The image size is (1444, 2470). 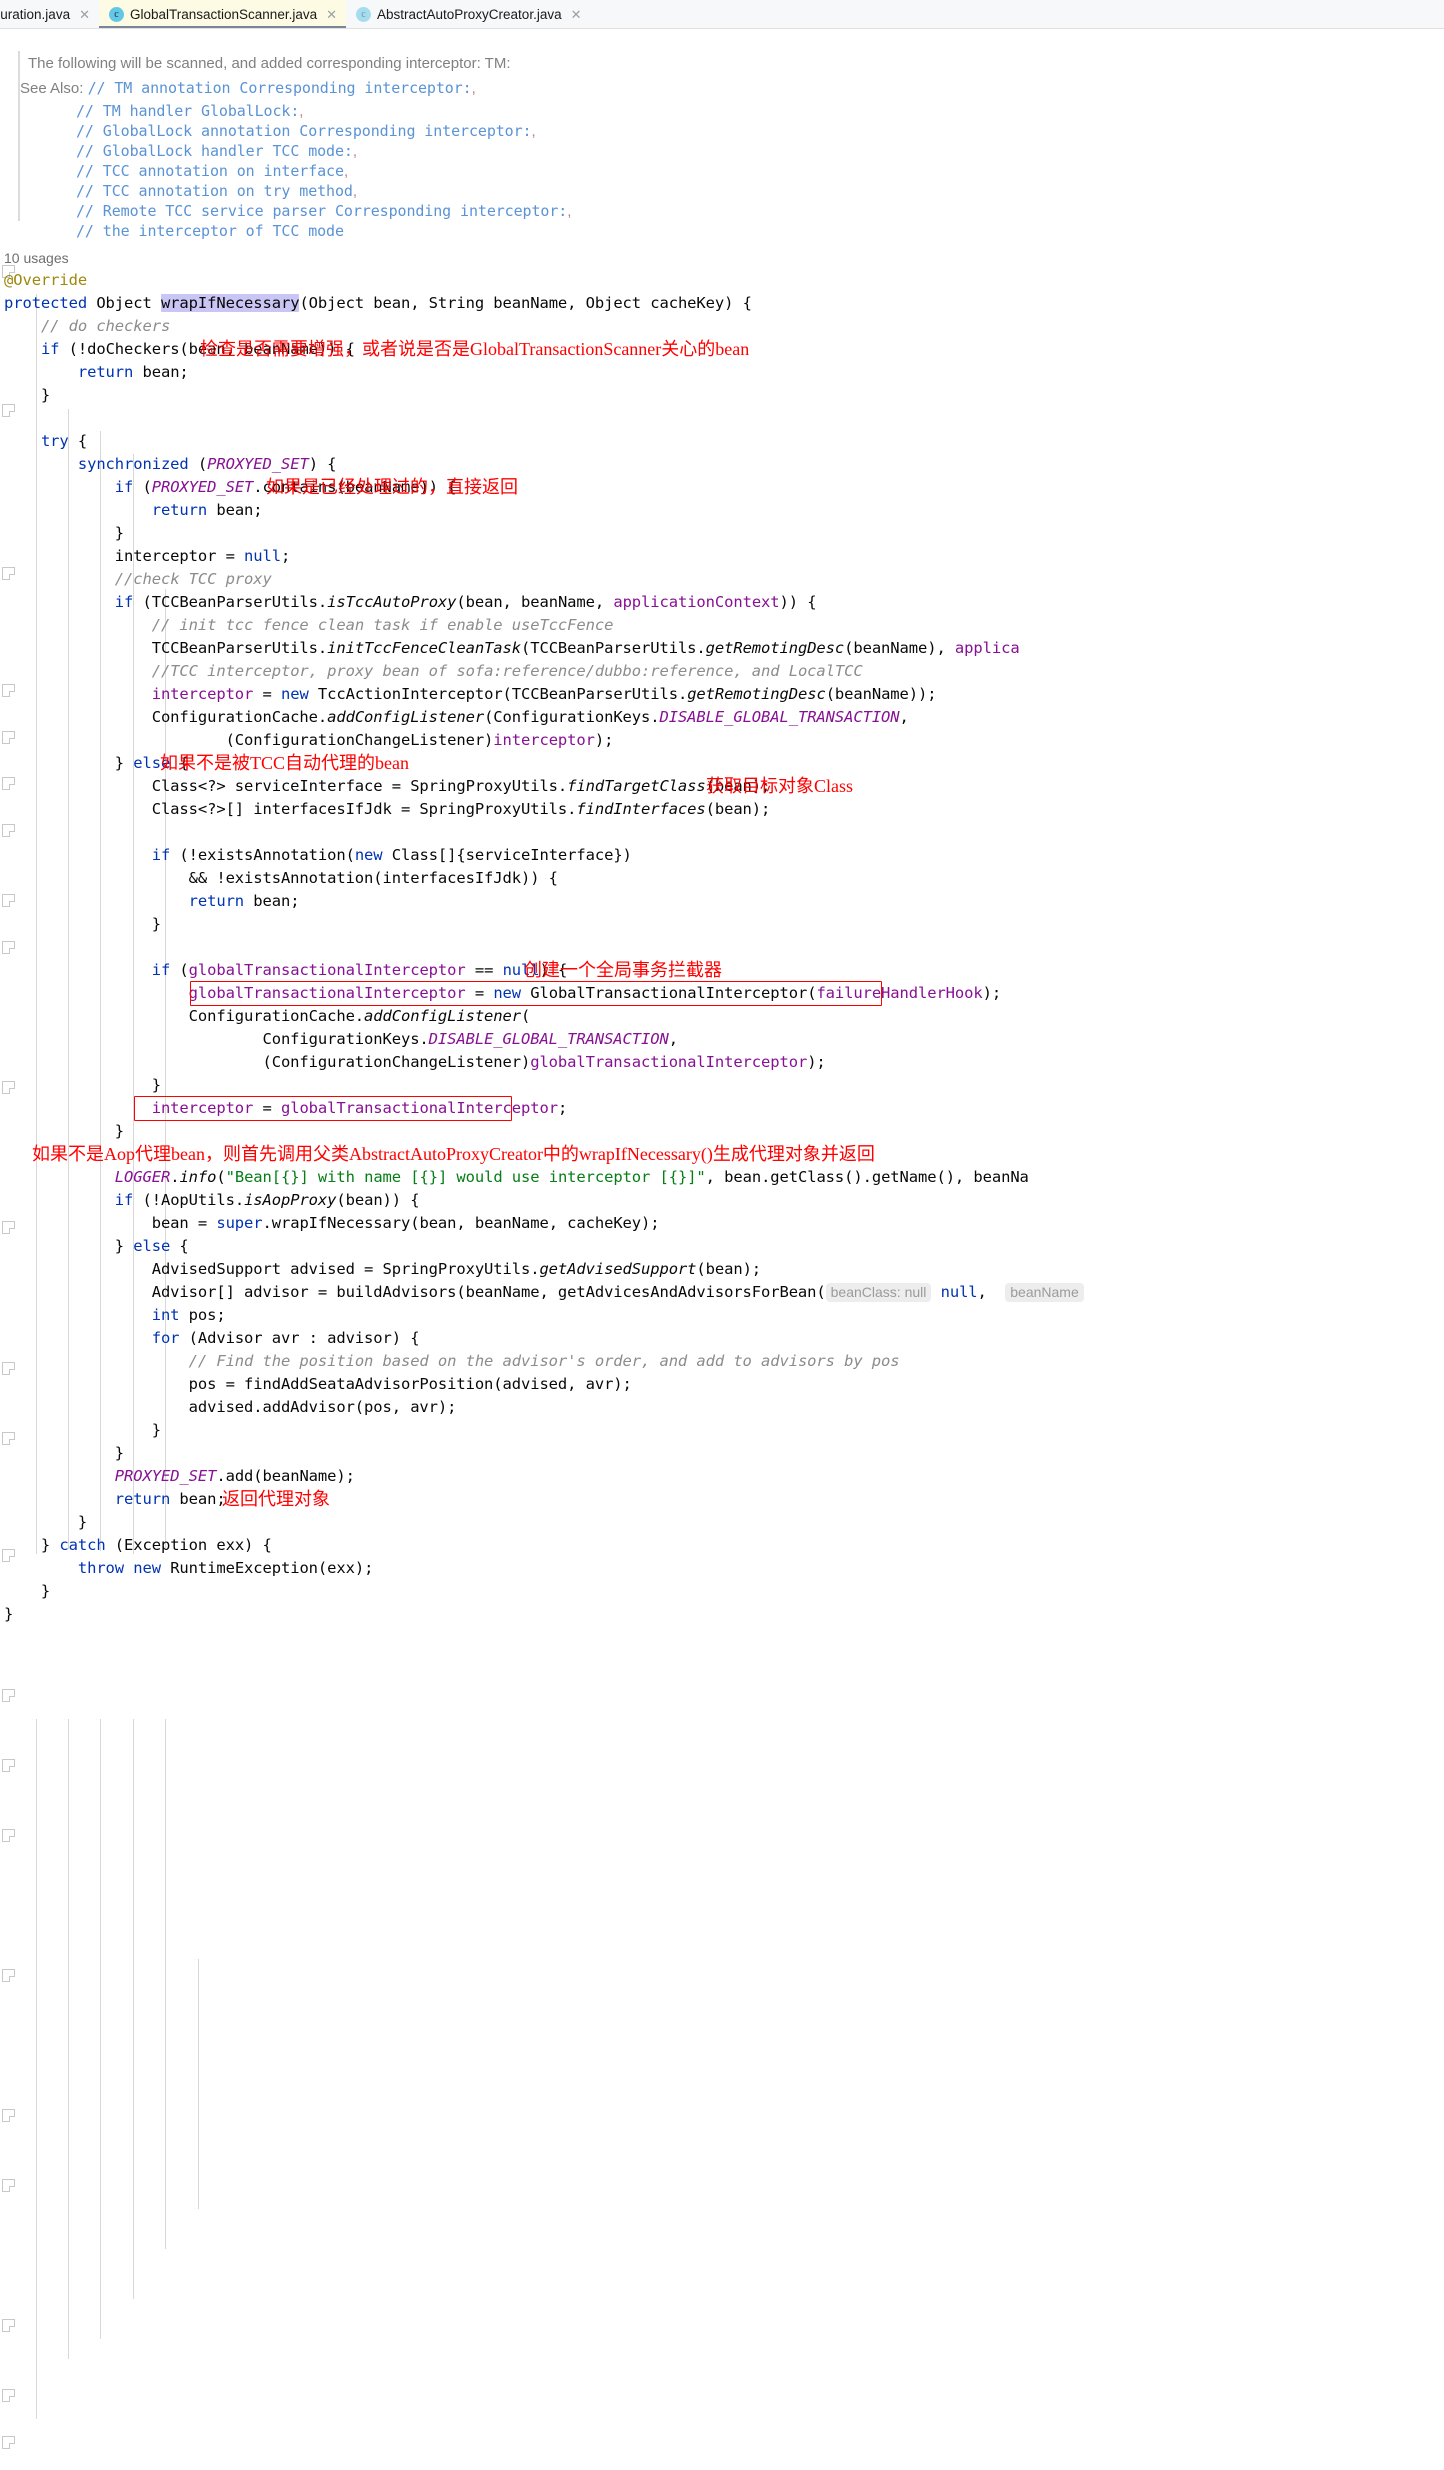 I want to click on annotation-get-target-class: 获取目标对象Class, so click(x=780, y=786).